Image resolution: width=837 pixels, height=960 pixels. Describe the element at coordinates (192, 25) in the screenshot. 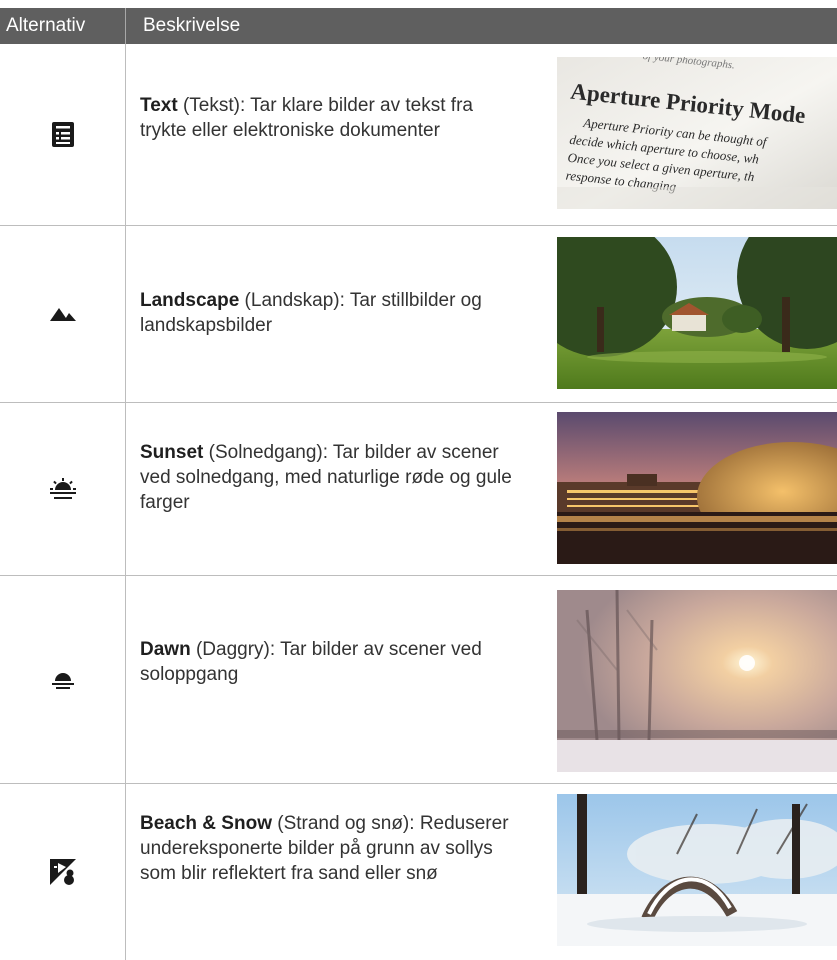

I see `header-description: Beskrivelse` at that location.